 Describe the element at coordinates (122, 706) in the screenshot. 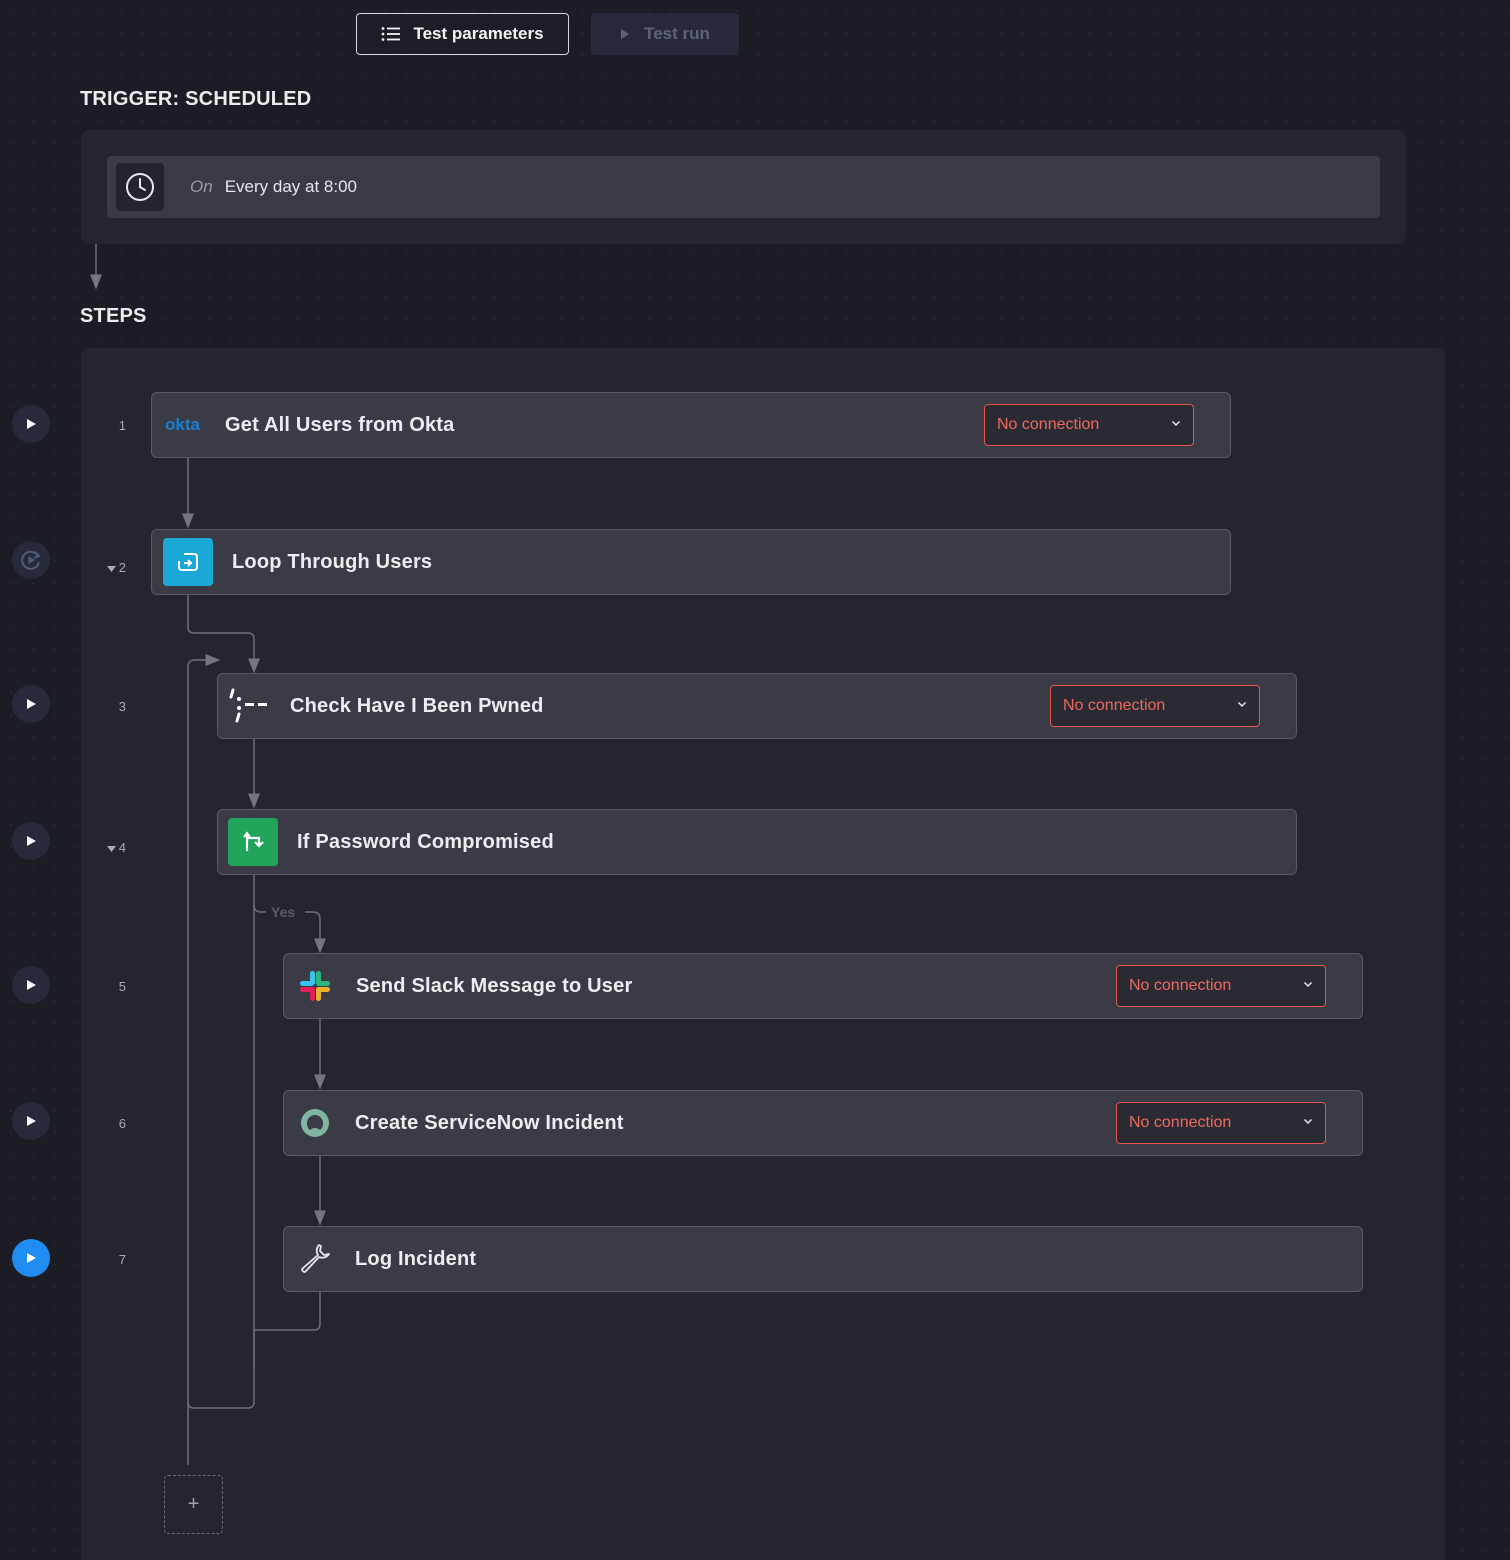

I see `step-number: 3` at that location.